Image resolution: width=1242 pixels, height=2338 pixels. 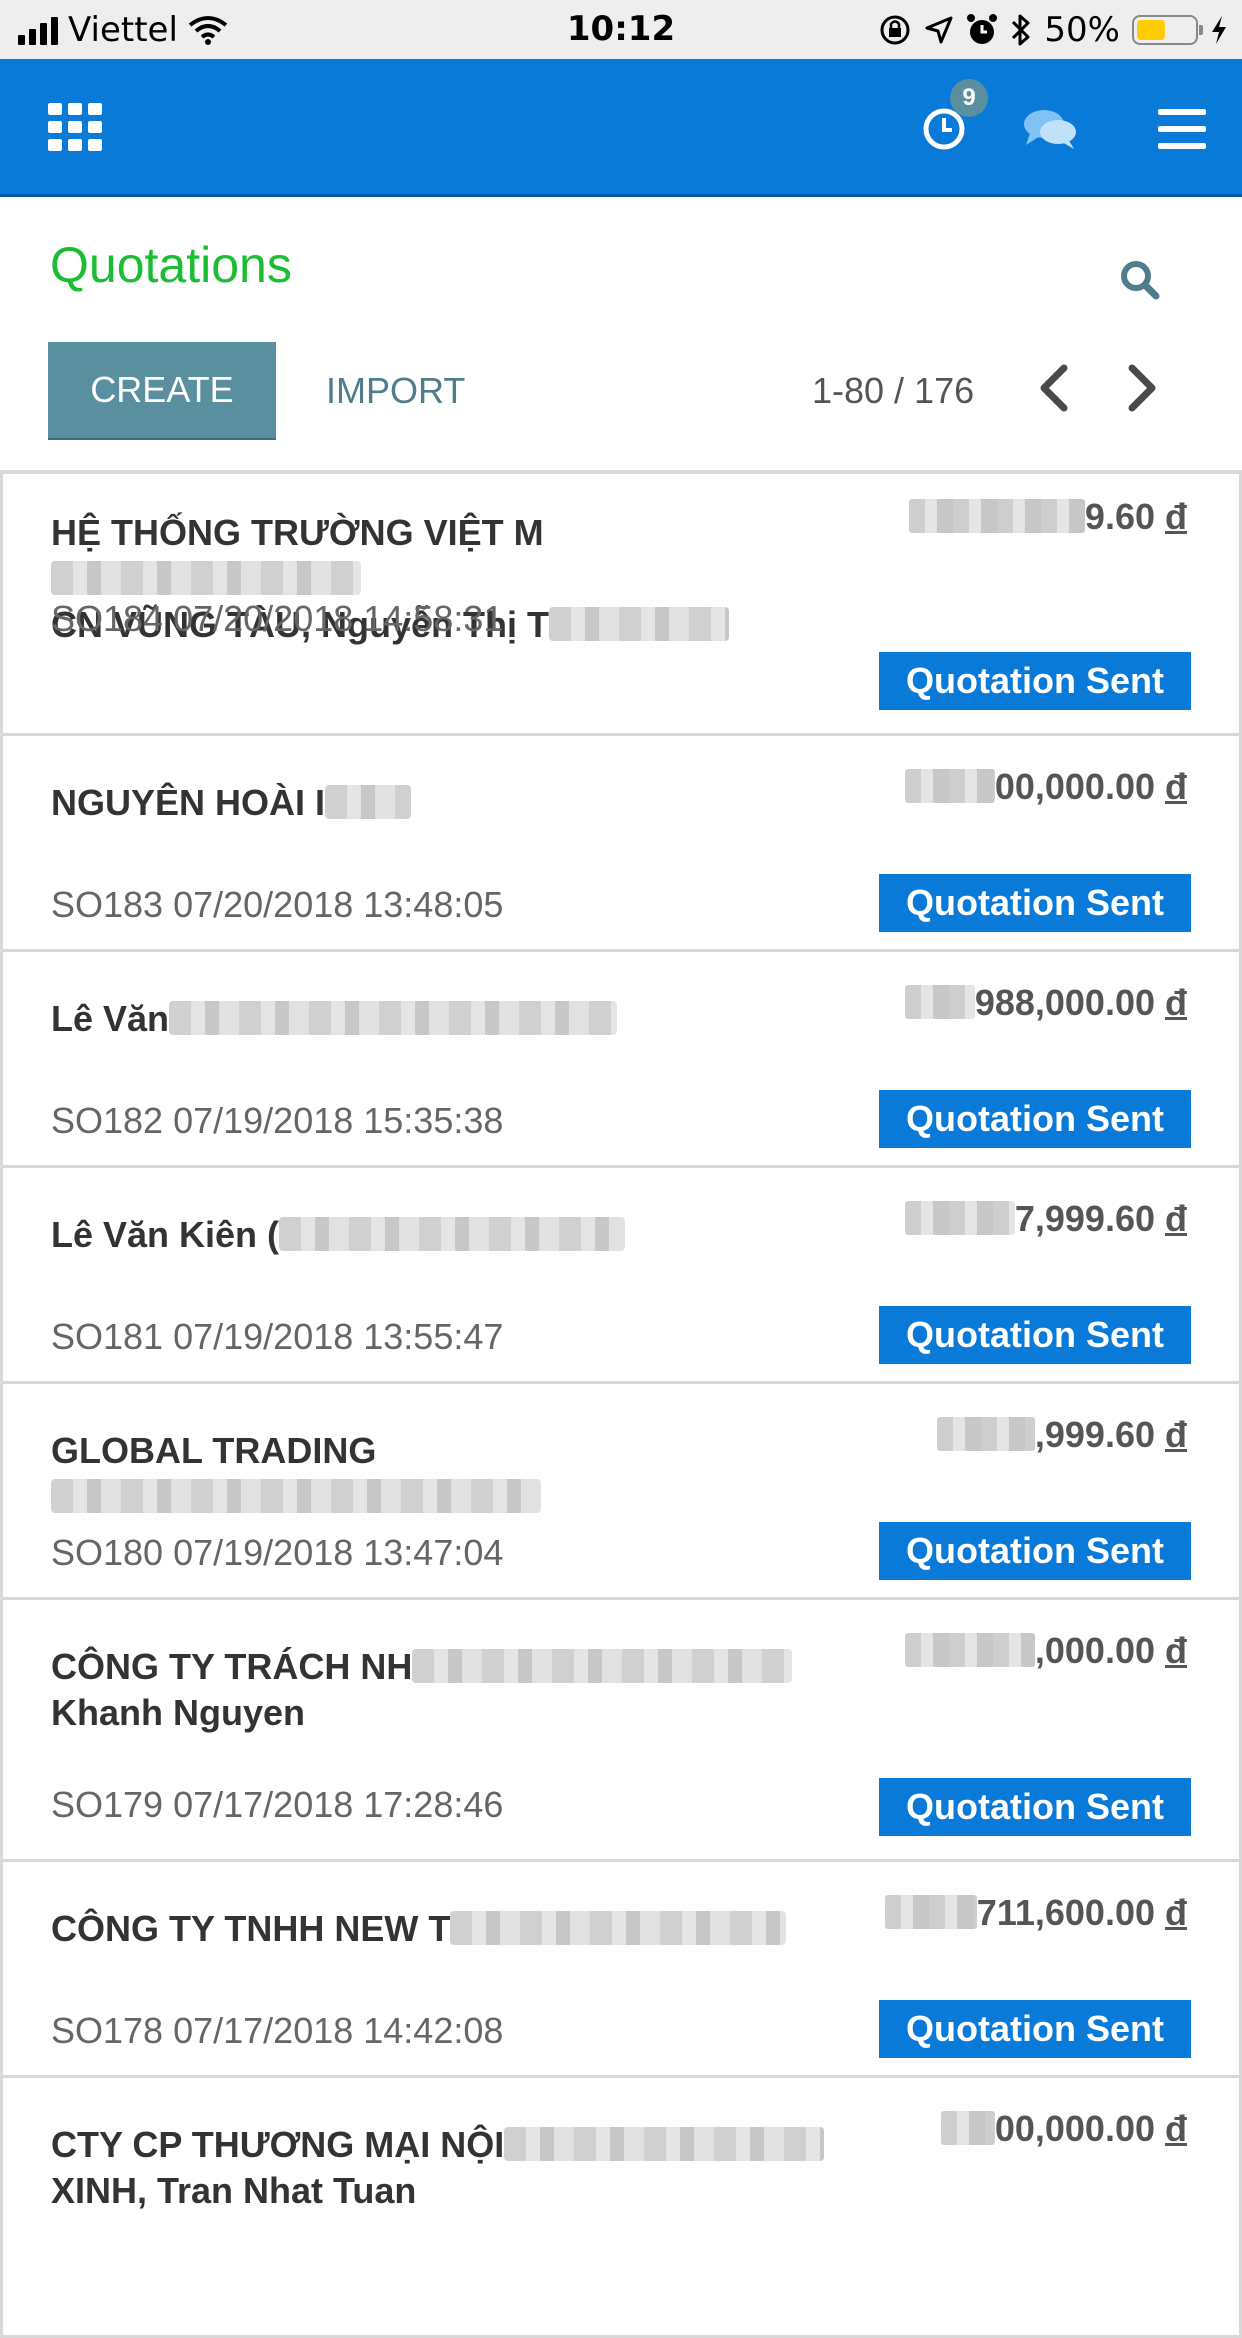 I want to click on hamburger-menu-icon, so click(x=1182, y=129).